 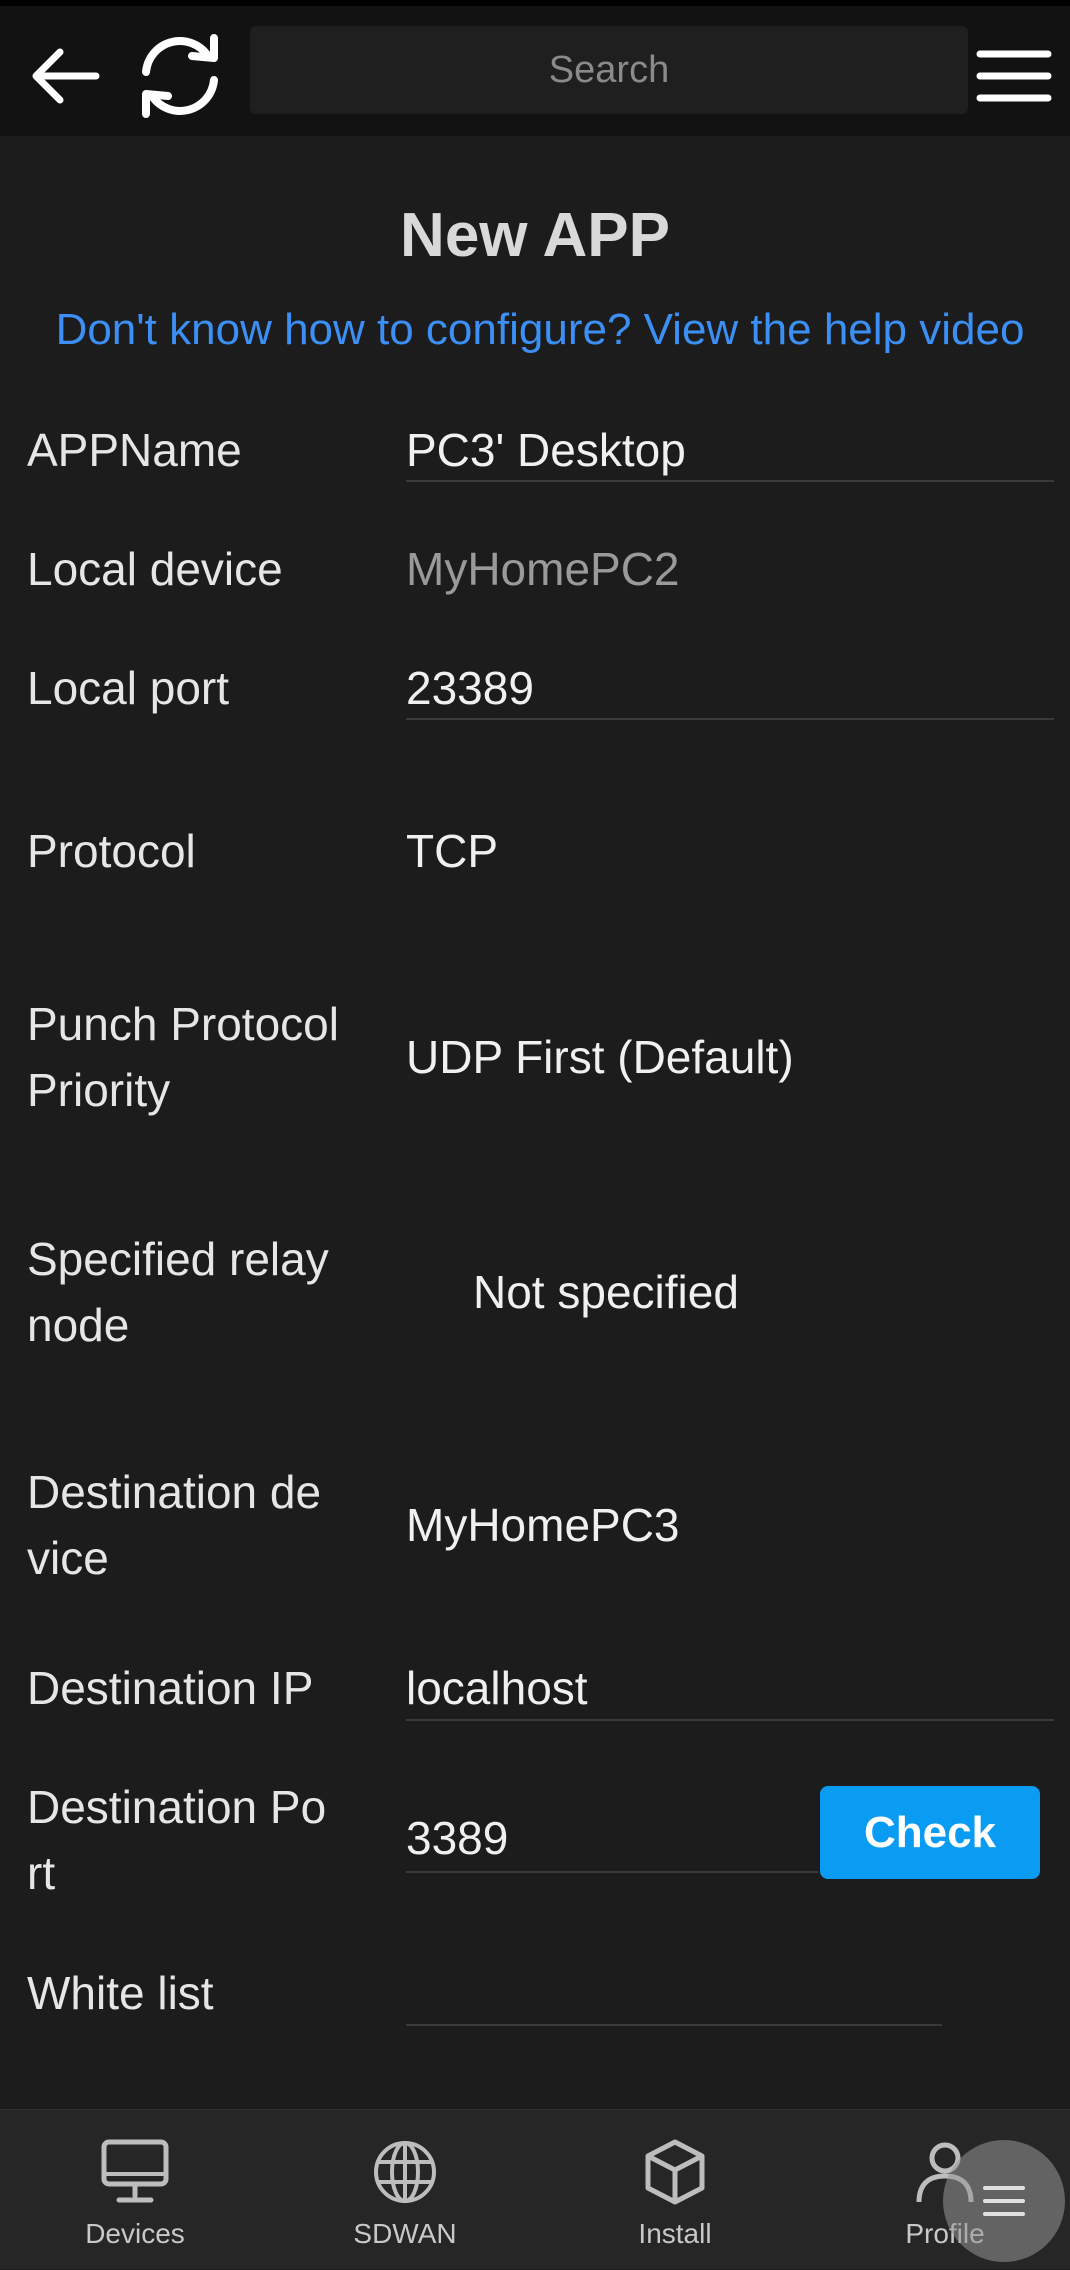 I want to click on punch-priority-select: UDP First (Default), so click(x=600, y=1057).